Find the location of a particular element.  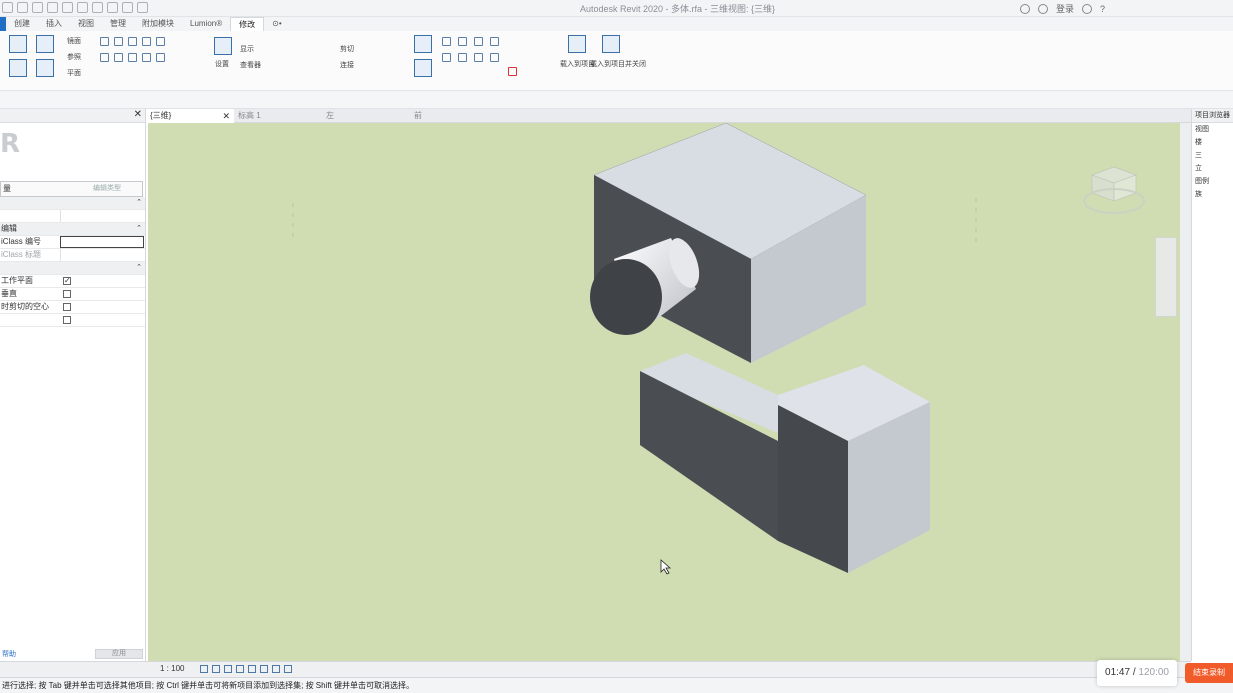

rotate-icon is located at coordinates (446, 57).